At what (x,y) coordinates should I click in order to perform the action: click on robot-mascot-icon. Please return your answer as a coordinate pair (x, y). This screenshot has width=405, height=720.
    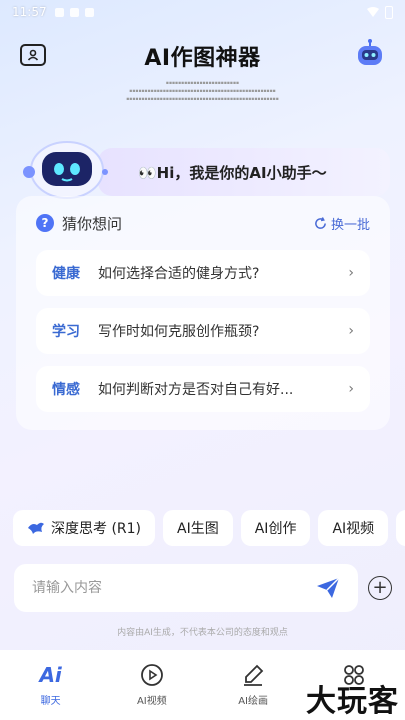
    Looking at the image, I should click on (65, 170).